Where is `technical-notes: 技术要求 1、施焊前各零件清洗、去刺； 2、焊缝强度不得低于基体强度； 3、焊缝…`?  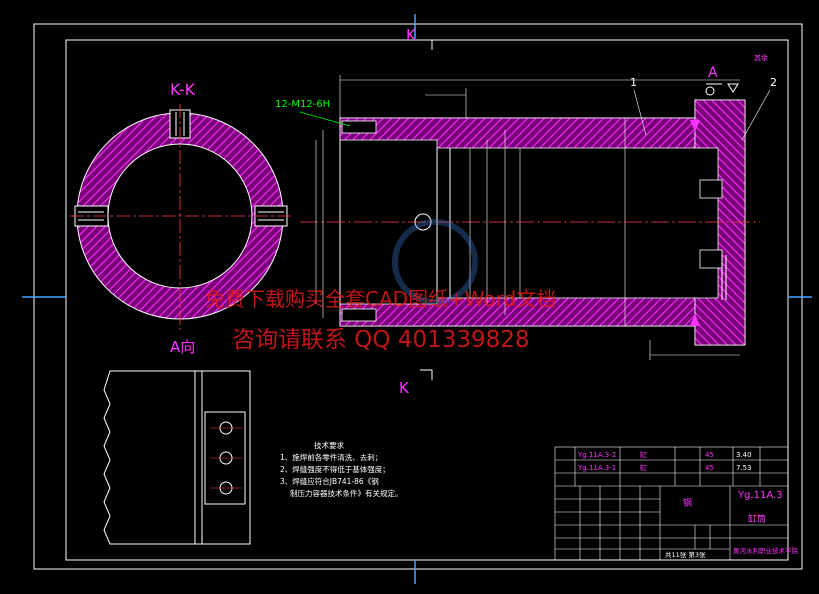
technical-notes: 技术要求 1、施焊前各零件清洗、去刺； 2、焊缝强度不得低于基体强度； 3、焊缝… is located at coordinates (341, 470).